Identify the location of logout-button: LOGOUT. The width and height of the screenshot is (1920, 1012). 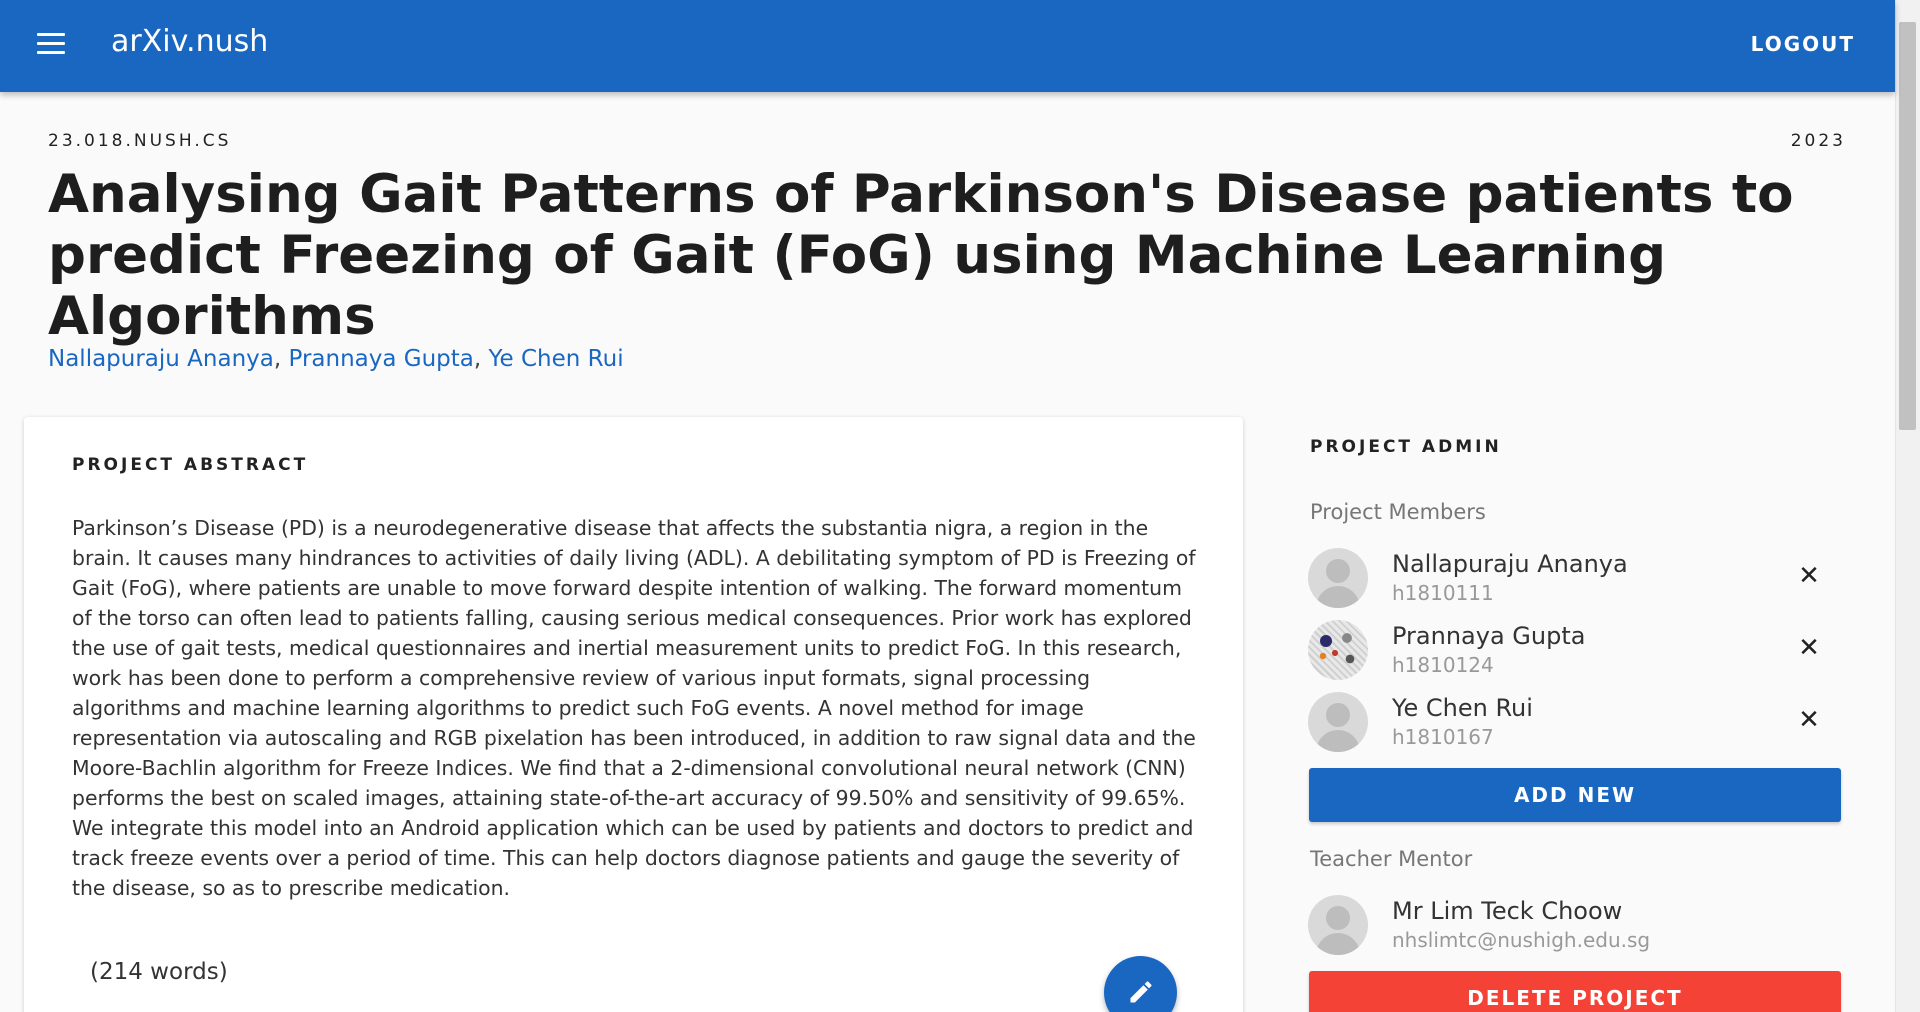
(1803, 44).